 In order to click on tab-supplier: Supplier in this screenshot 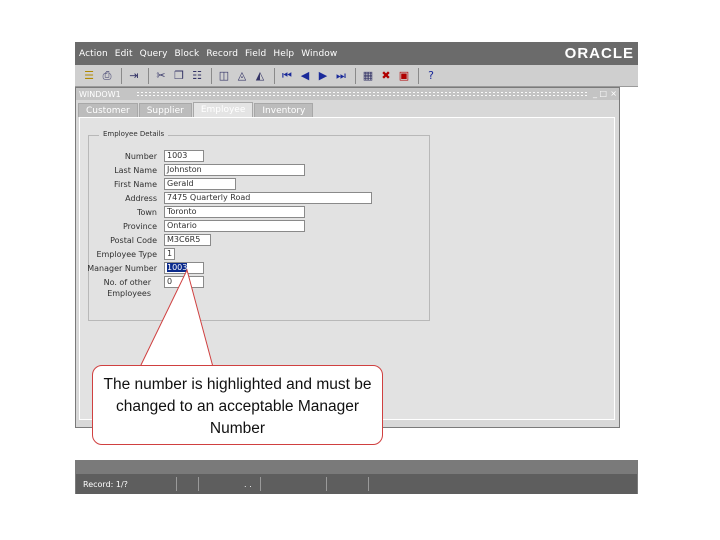, I will do `click(165, 110)`.